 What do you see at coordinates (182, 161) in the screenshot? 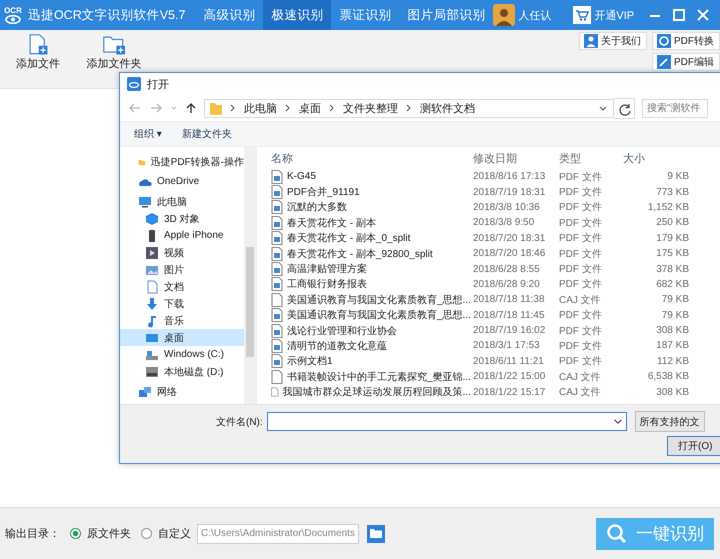
I see `nav-item: 迅捷PDF转换器-操作` at bounding box center [182, 161].